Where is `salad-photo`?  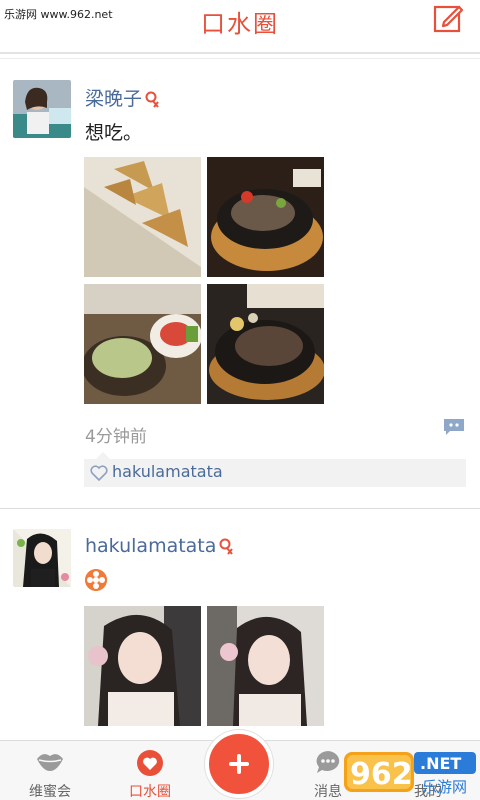
salad-photo is located at coordinates (142, 344).